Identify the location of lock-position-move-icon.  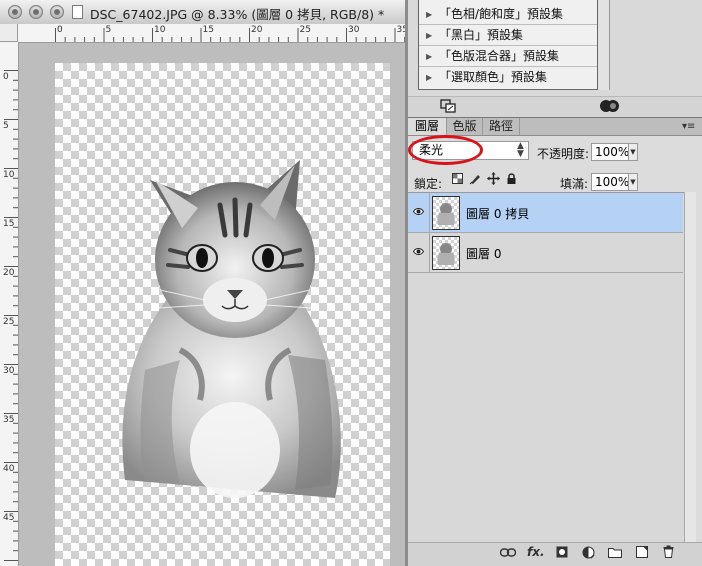
(493, 178).